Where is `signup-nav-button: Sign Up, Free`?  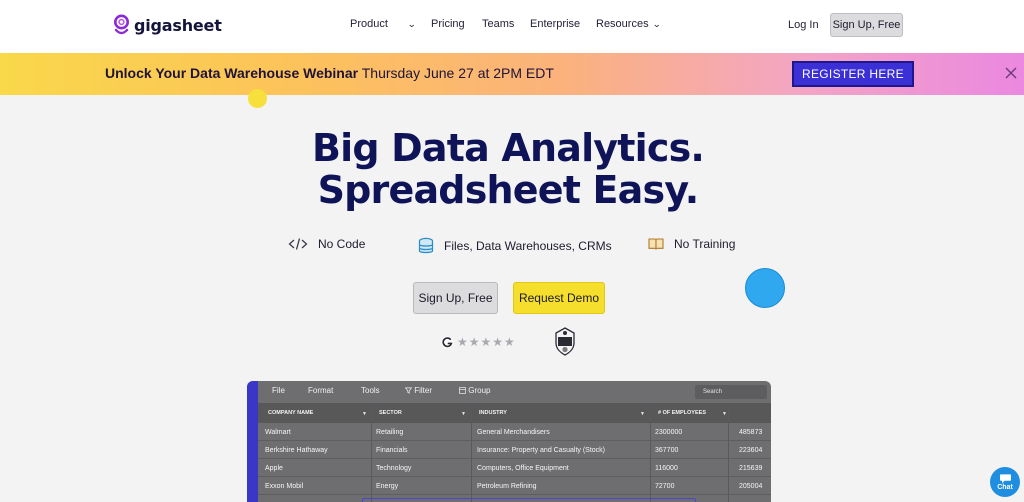
signup-nav-button: Sign Up, Free is located at coordinates (866, 25).